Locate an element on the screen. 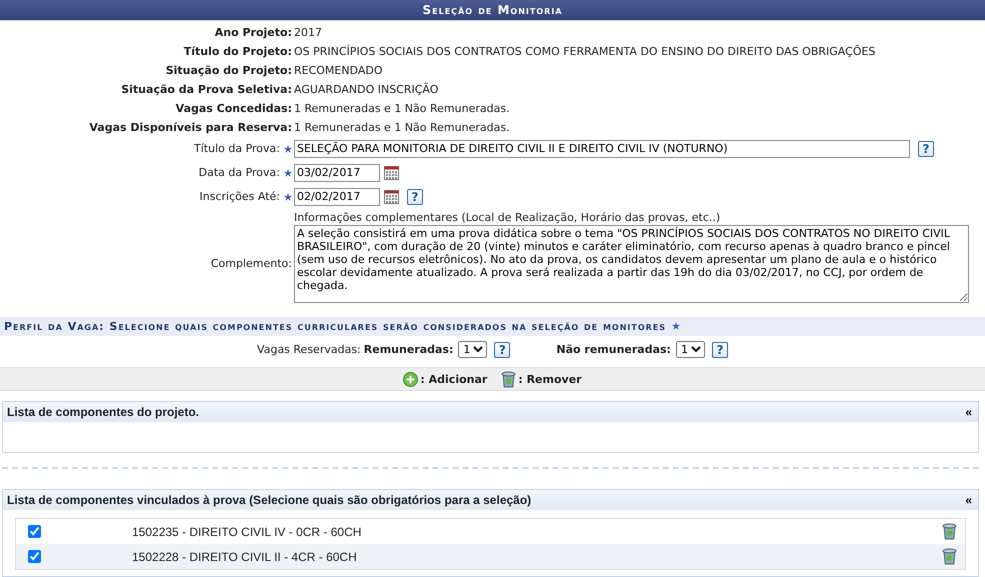 The height and width of the screenshot is (577, 985). field-hint: Informações complementares (Local de Realização, Horário das provas, etc..) is located at coordinates (508, 217).